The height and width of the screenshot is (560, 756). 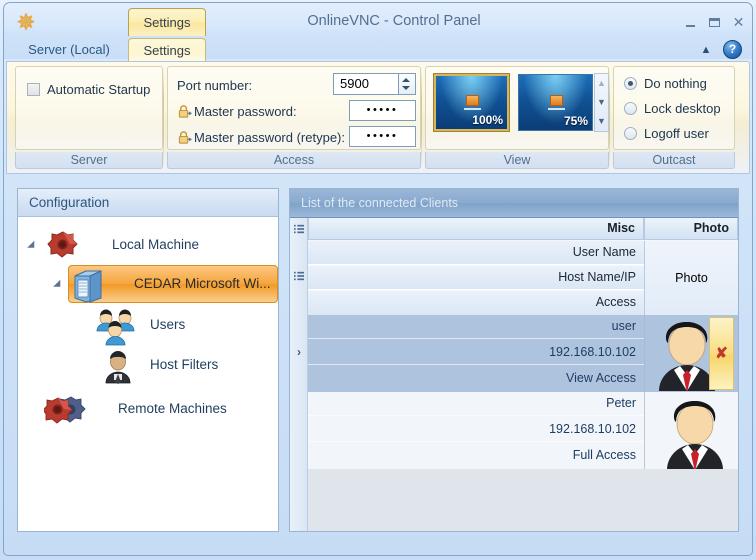 What do you see at coordinates (706, 50) in the screenshot?
I see `chevron-up-icon: ▲` at bounding box center [706, 50].